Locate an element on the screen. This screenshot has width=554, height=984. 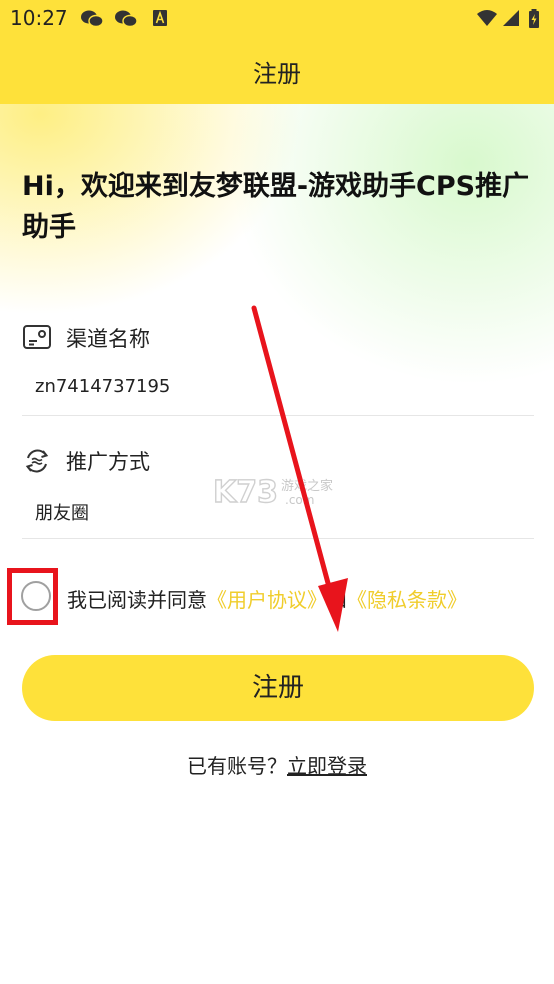
refresh-icon is located at coordinates (37, 461).